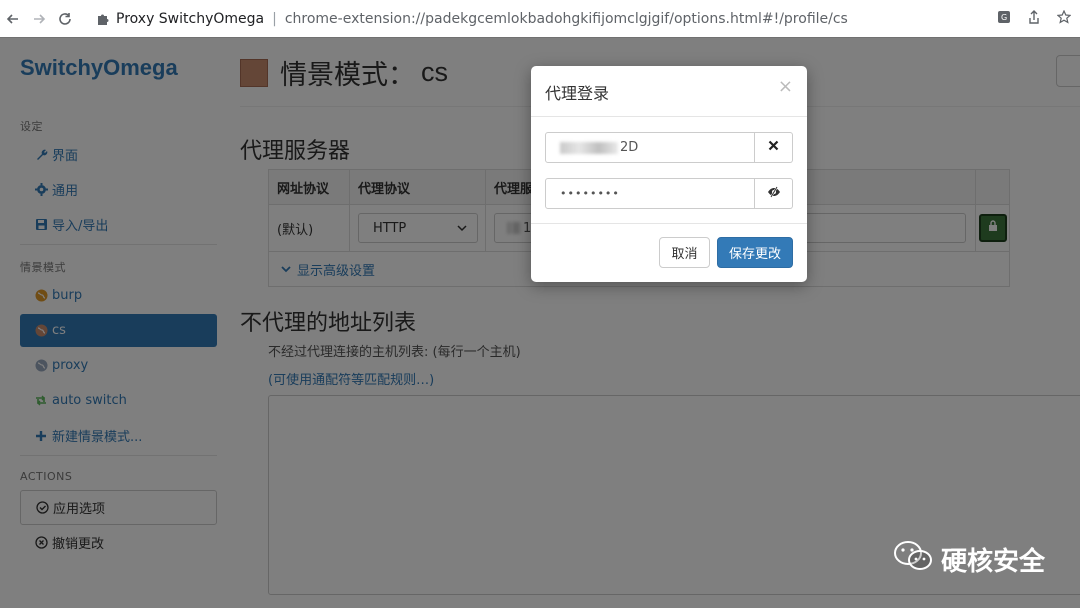  What do you see at coordinates (190, 18) in the screenshot?
I see `tab-title: Proxy SwitchyOmega` at bounding box center [190, 18].